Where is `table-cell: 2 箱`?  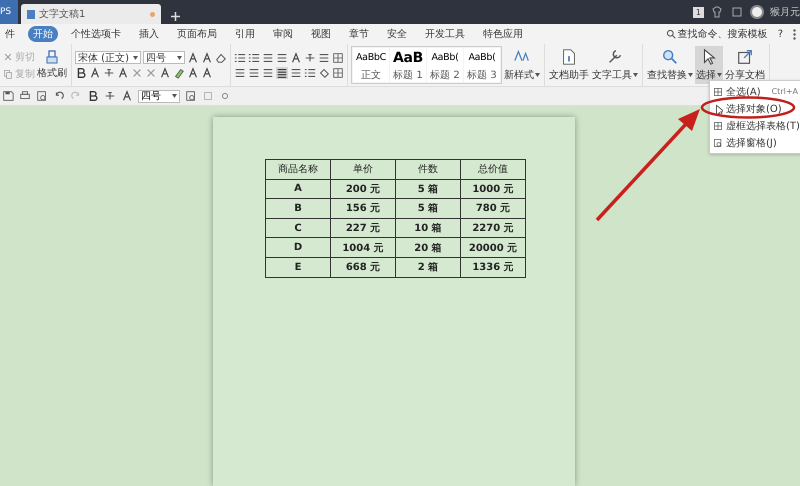 table-cell: 2 箱 is located at coordinates (428, 267).